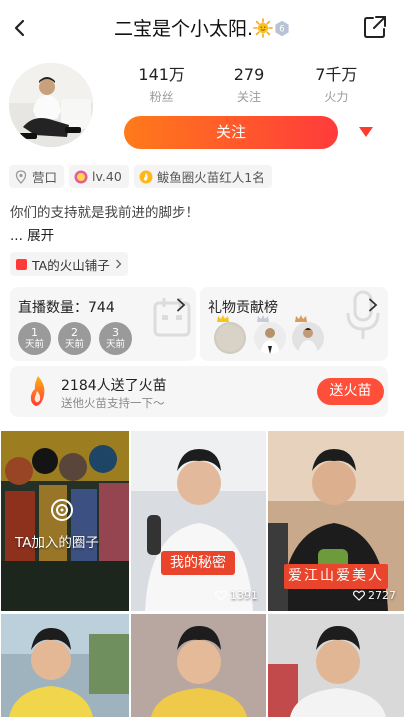 The width and height of the screenshot is (404, 717). What do you see at coordinates (183, 29) in the screenshot?
I see `username: 二宝是个小太阳.` at bounding box center [183, 29].